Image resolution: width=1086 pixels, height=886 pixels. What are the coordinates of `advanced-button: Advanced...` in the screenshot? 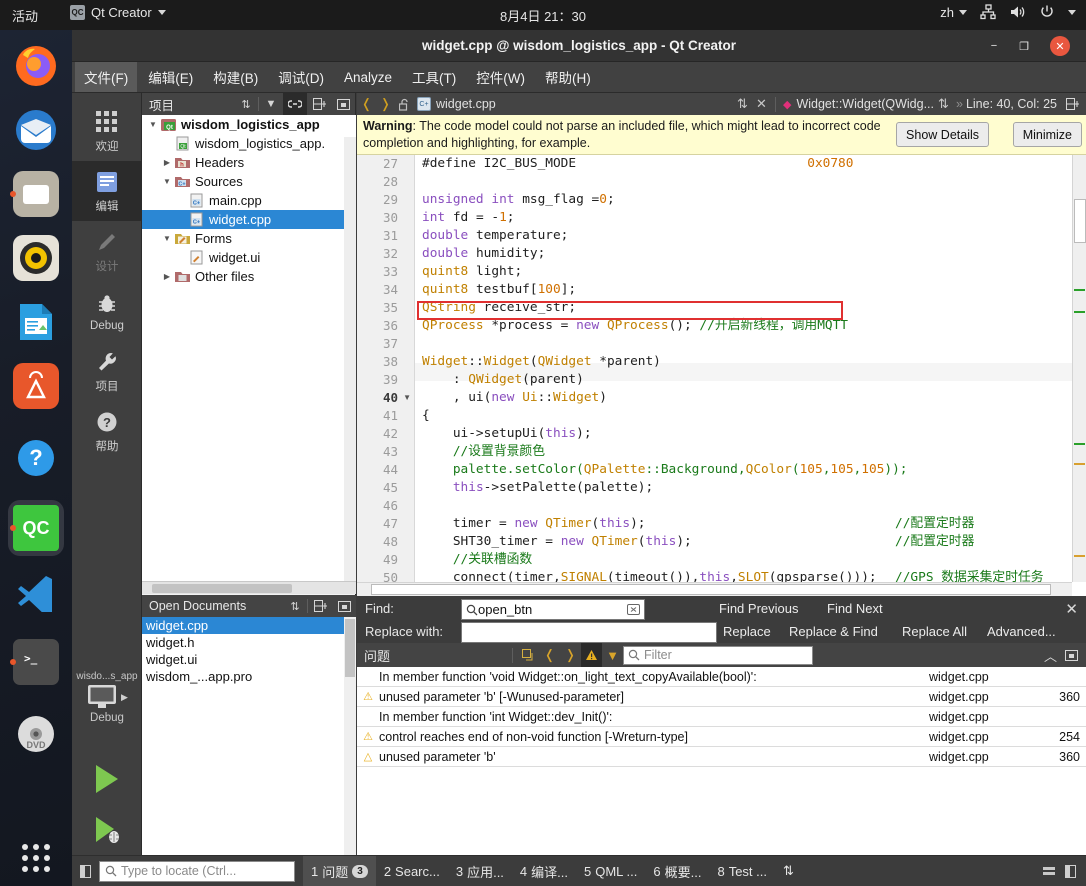 It's located at (1021, 631).